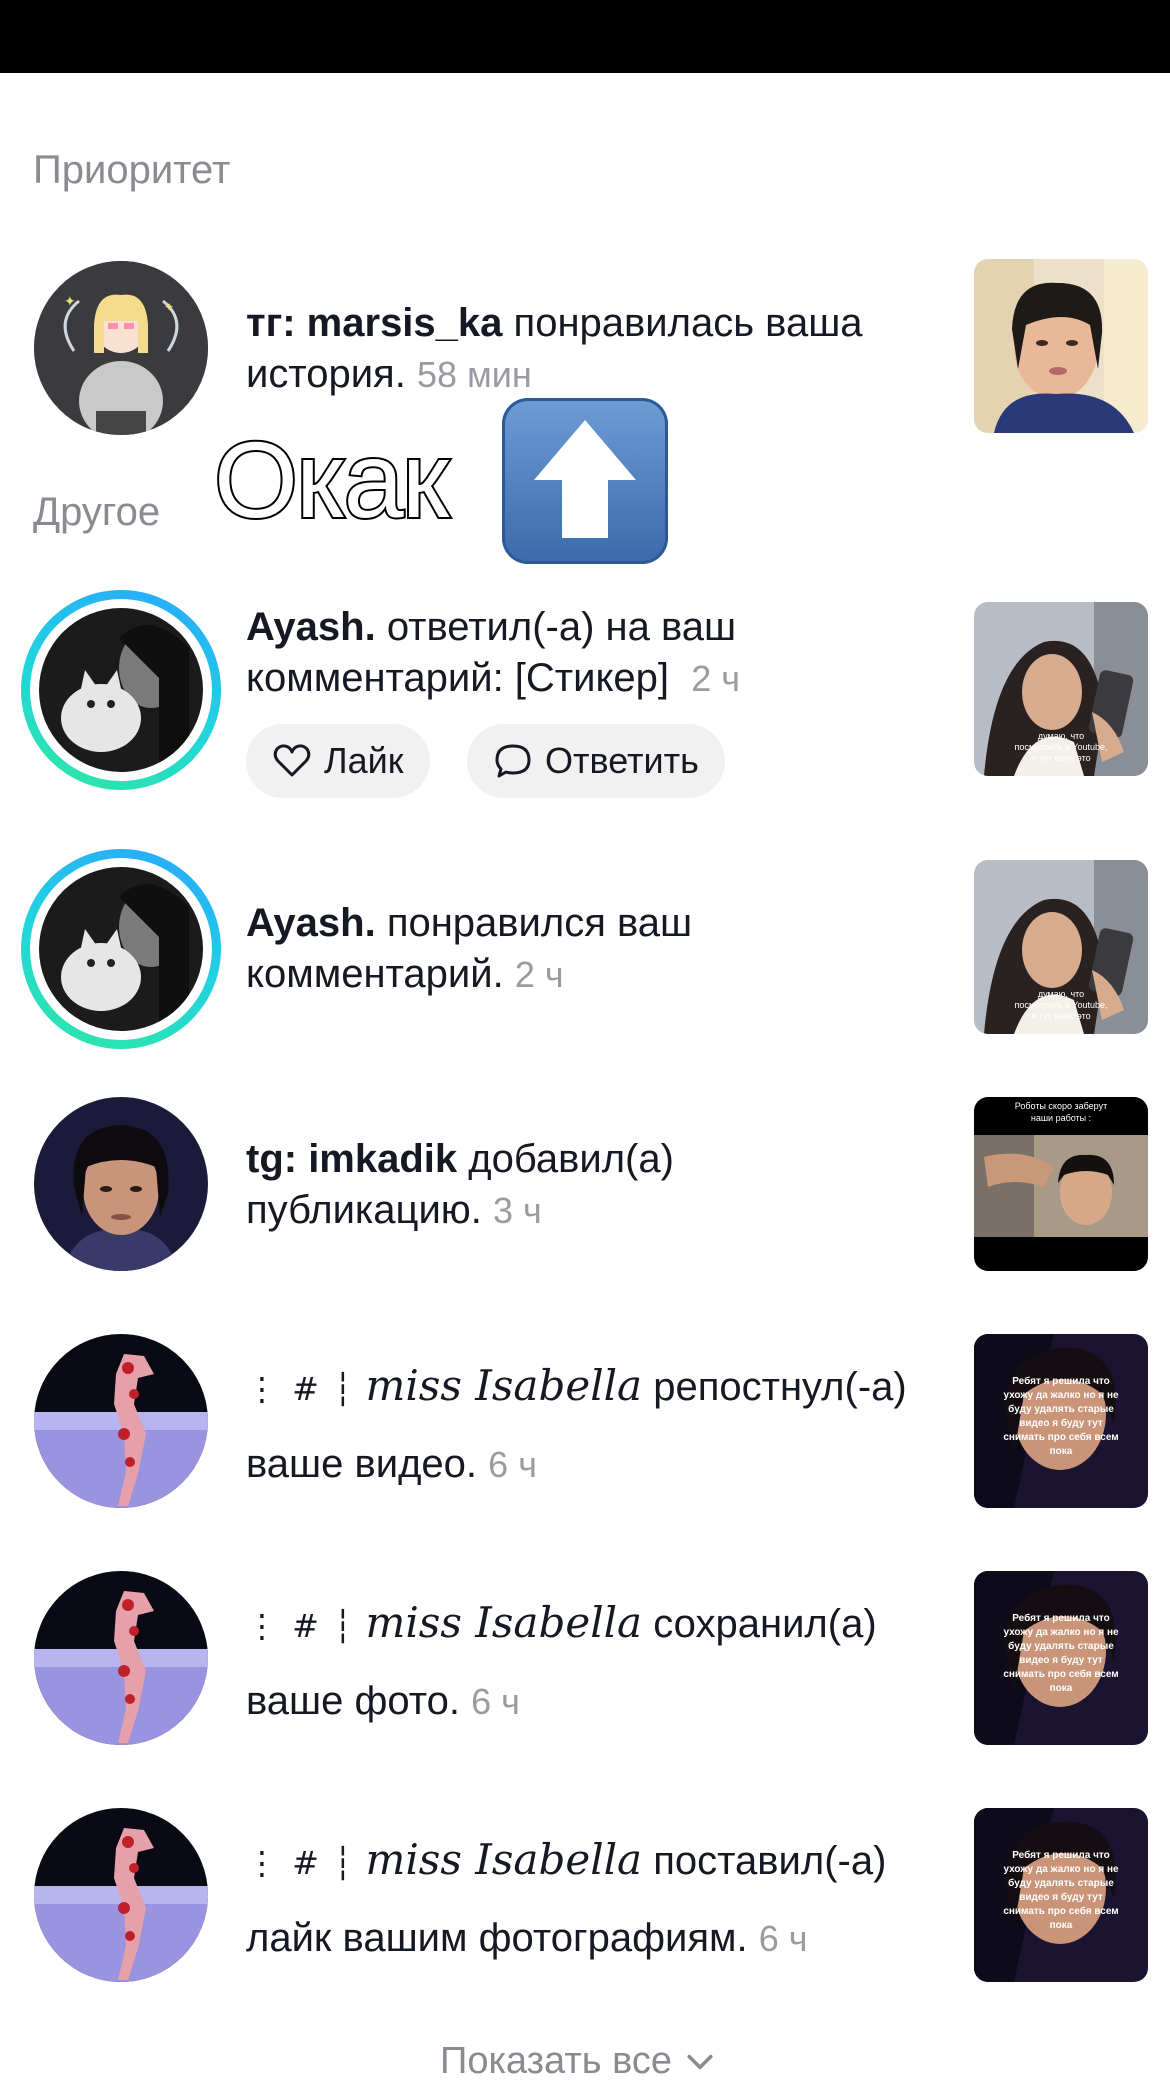 Image resolution: width=1170 pixels, height=2080 pixels. What do you see at coordinates (97, 512) in the screenshot?
I see `section-title-other: Другое` at bounding box center [97, 512].